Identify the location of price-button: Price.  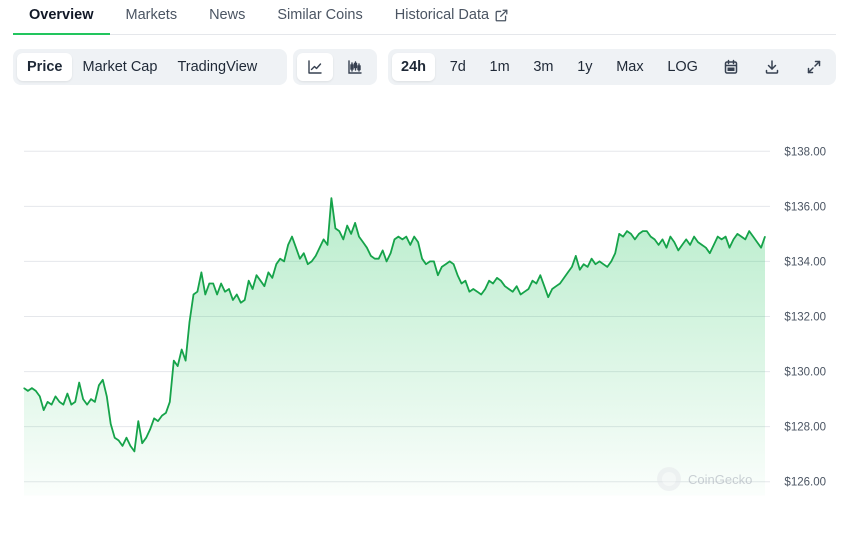
(45, 67).